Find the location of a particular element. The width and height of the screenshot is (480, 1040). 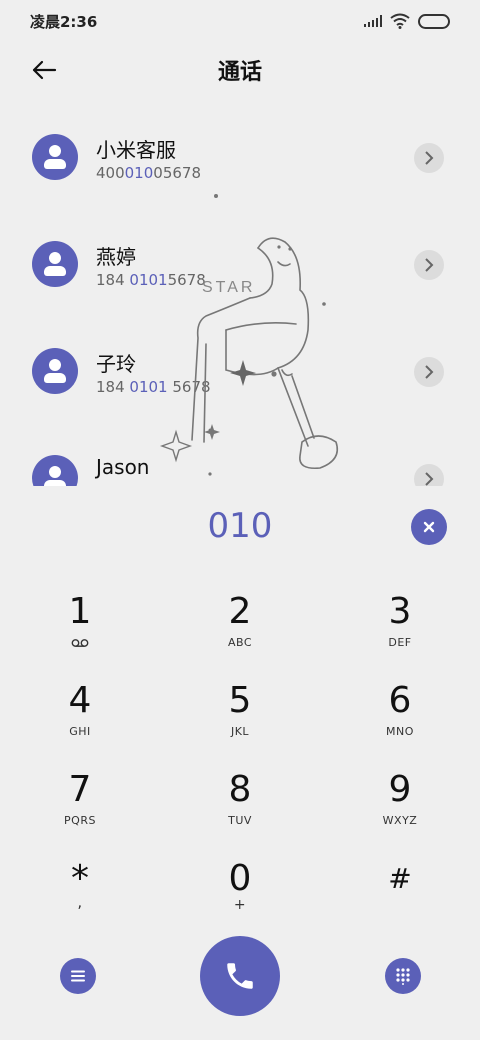

dialed-number: 010 is located at coordinates (240, 526).